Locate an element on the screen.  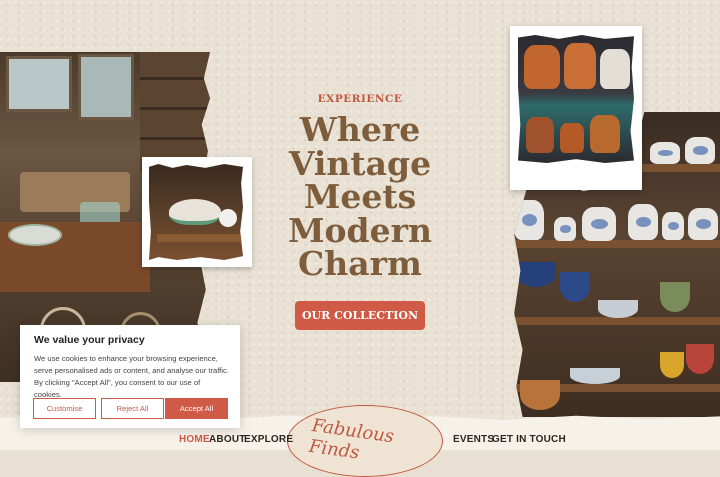
logo-text: Fabulous Finds is located at coordinates (351, 439).